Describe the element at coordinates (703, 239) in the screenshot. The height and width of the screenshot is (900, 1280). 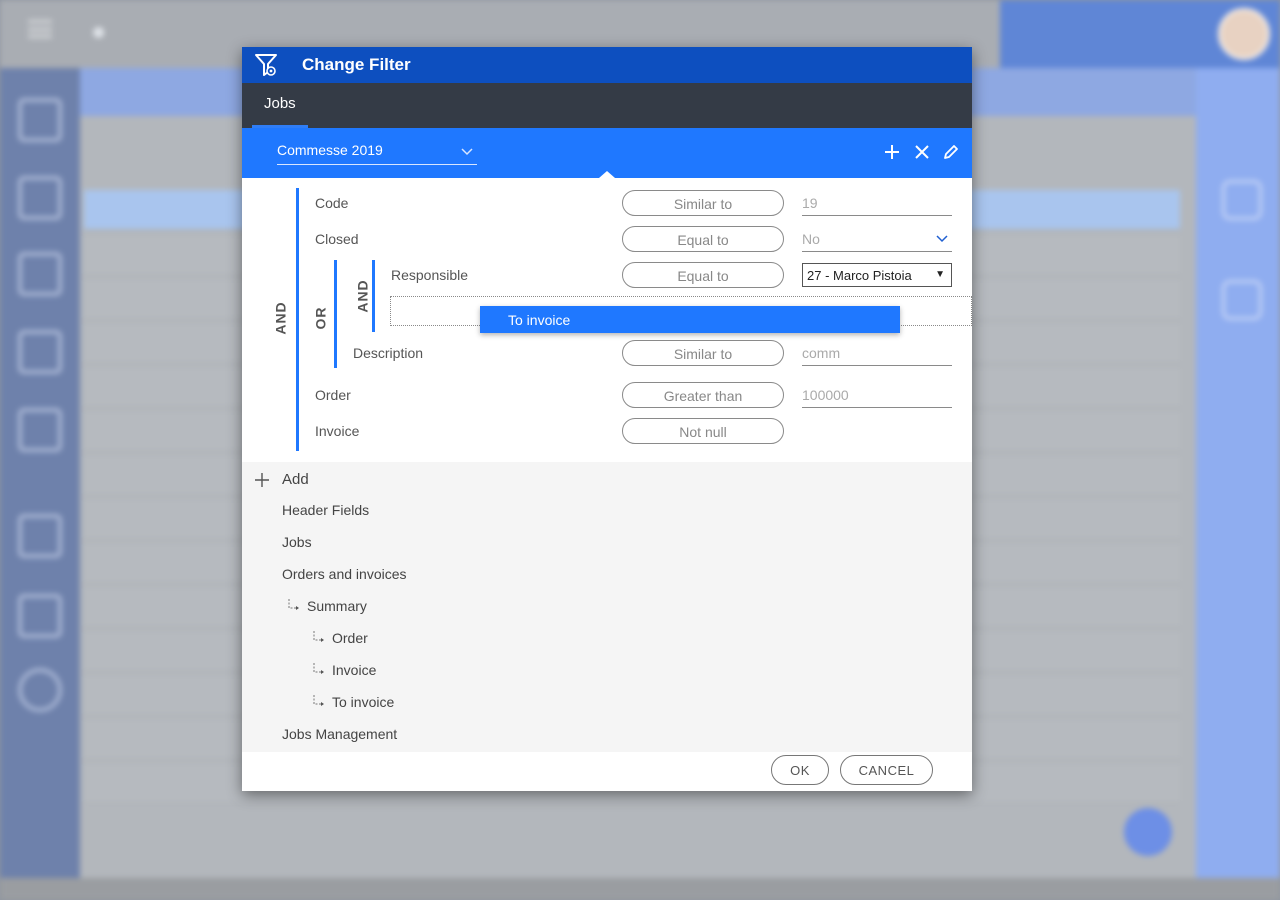
I see `operator-closed: Equal to` at that location.